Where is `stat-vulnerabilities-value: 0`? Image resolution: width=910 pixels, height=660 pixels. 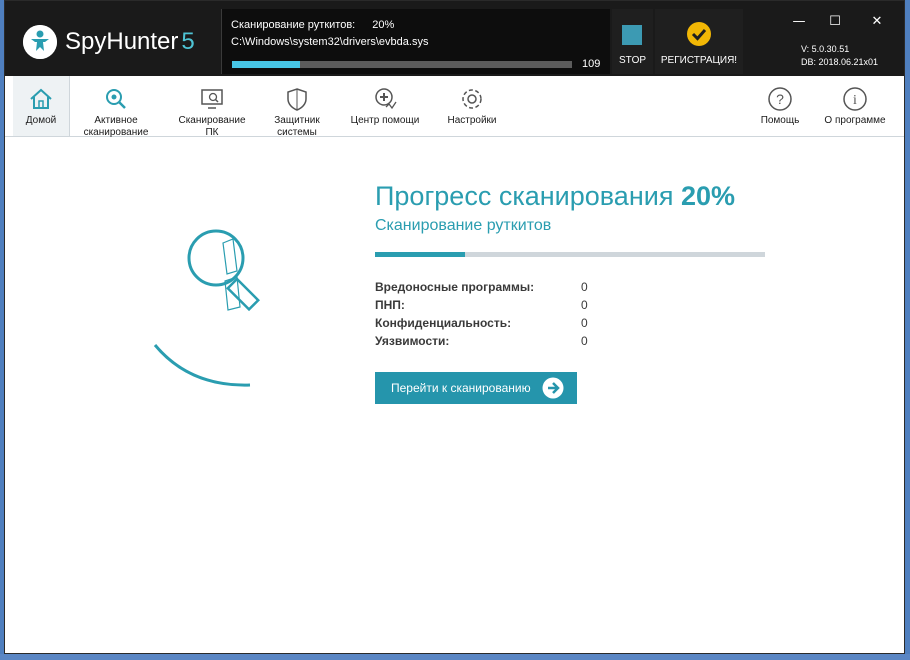
stat-vulnerabilities-value: 0 is located at coordinates (584, 341).